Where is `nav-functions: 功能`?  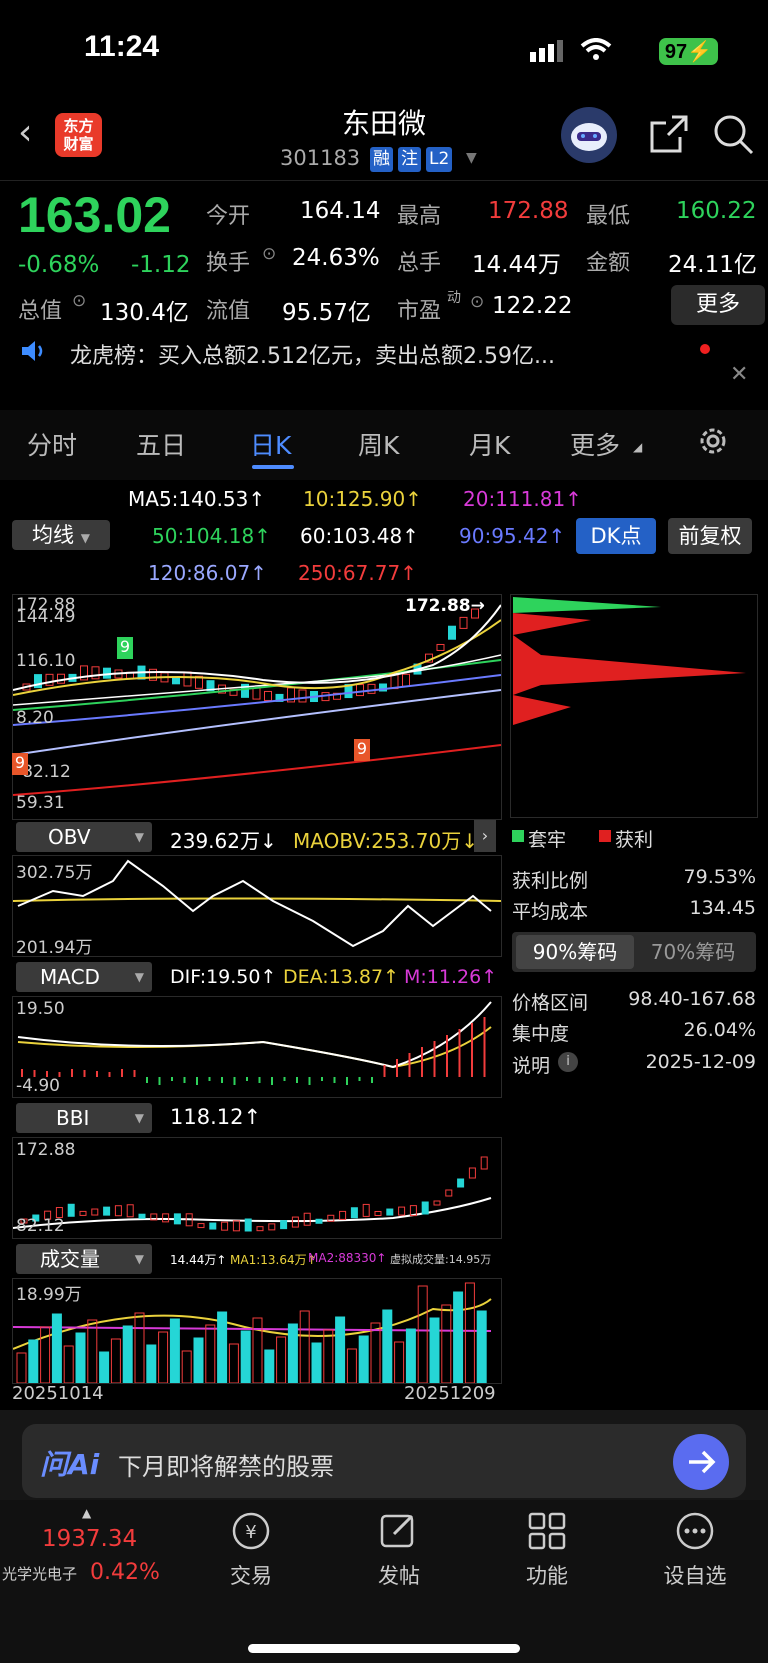
nav-functions: 功能 is located at coordinates (547, 1575).